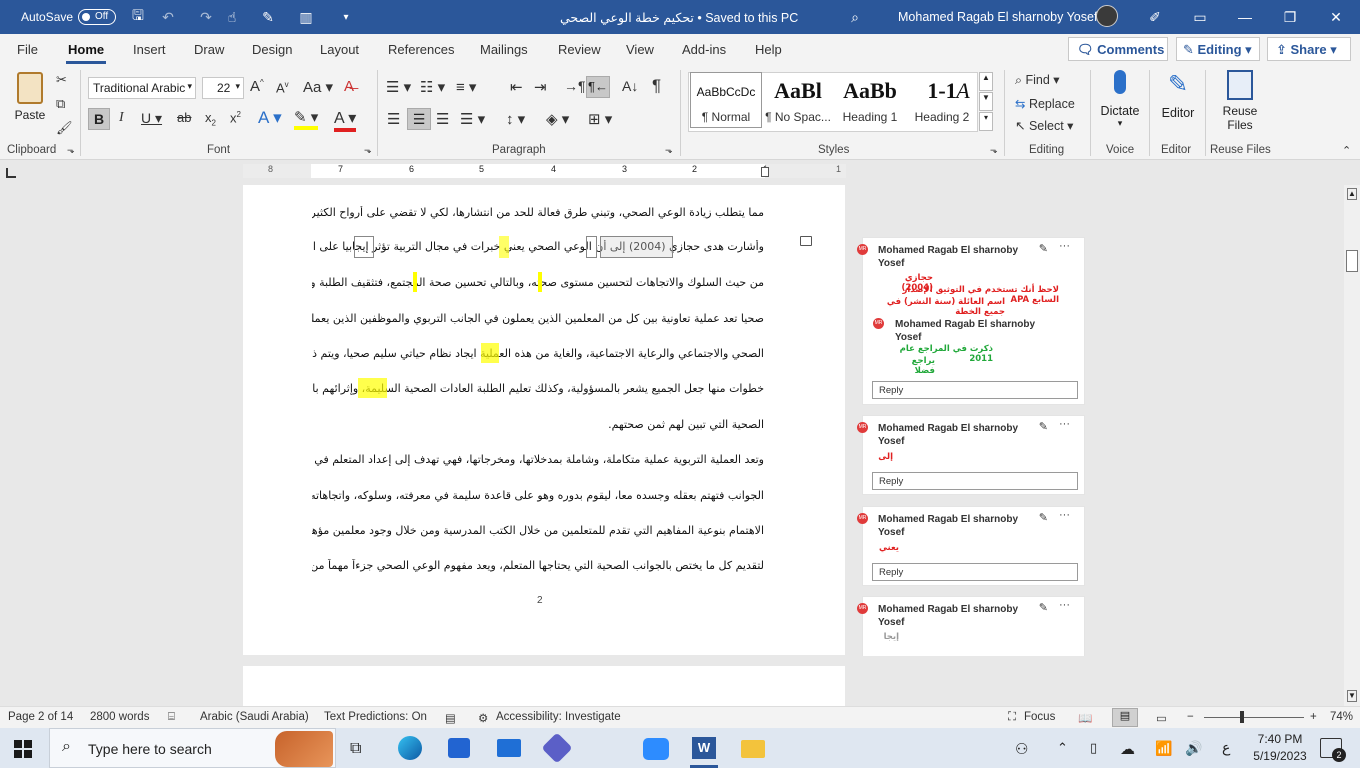 The height and width of the screenshot is (768, 1360). I want to click on cut-icon: ✂, so click(61, 80).